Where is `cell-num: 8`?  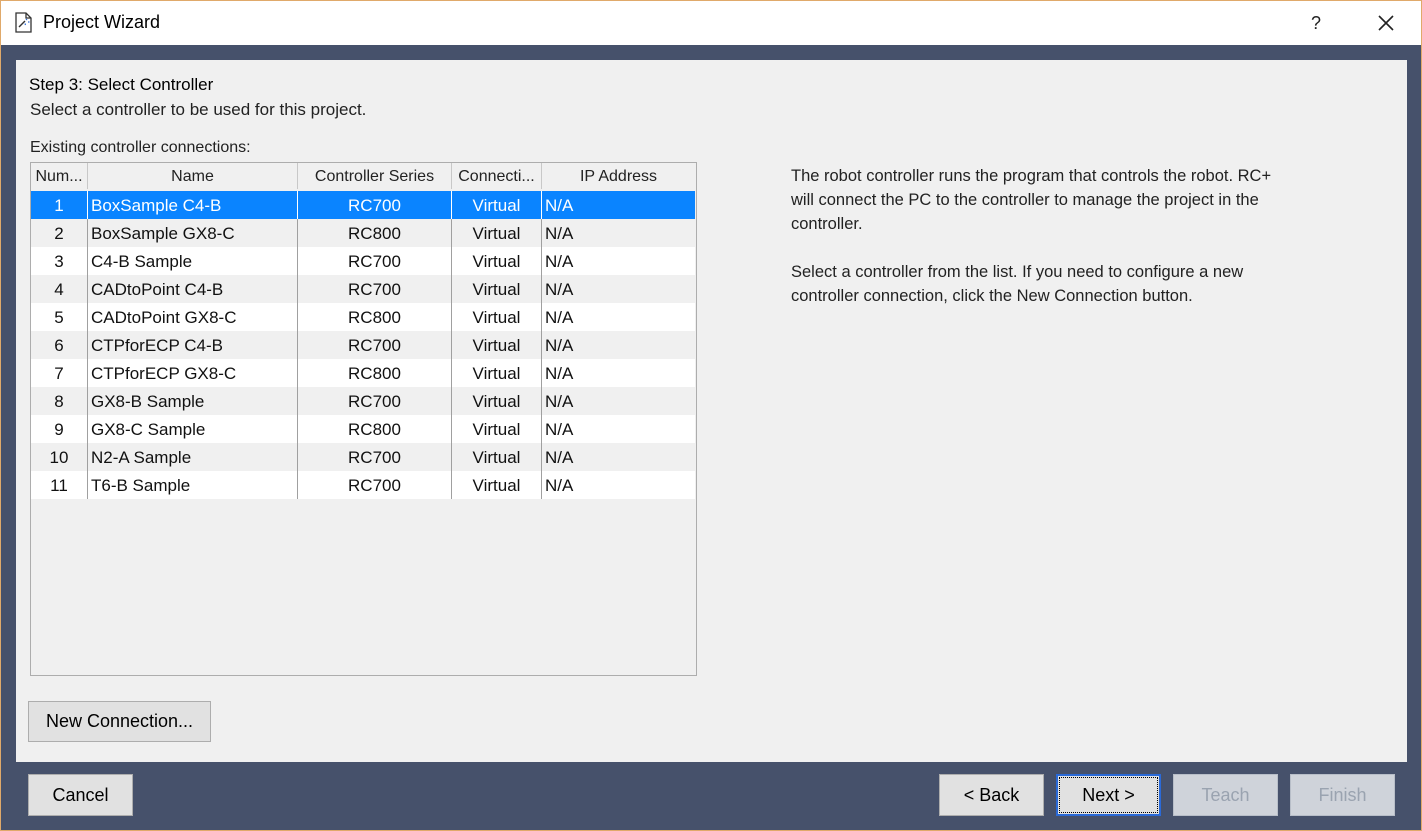 cell-num: 8 is located at coordinates (59, 401).